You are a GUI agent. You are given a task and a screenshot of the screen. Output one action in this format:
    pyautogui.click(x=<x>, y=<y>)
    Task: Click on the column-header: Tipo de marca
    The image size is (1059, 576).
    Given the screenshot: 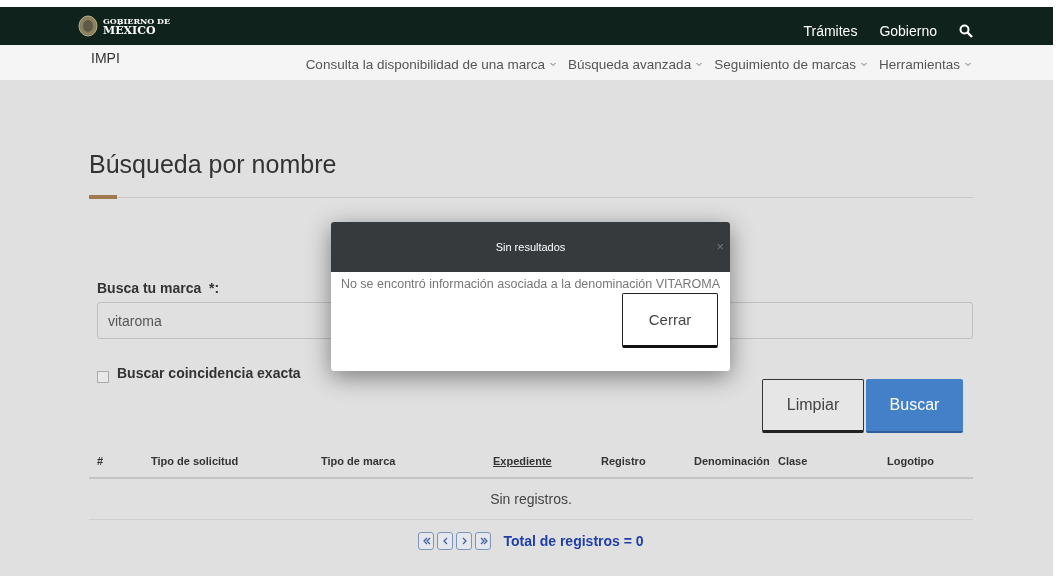 What is the action you would take?
    pyautogui.click(x=358, y=461)
    